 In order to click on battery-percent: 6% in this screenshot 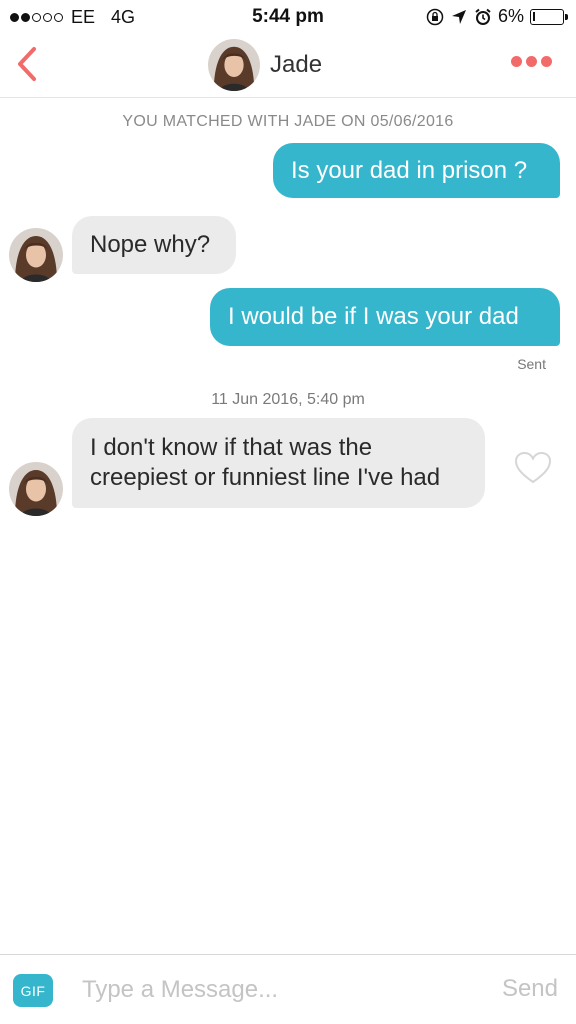, I will do `click(510, 16)`.